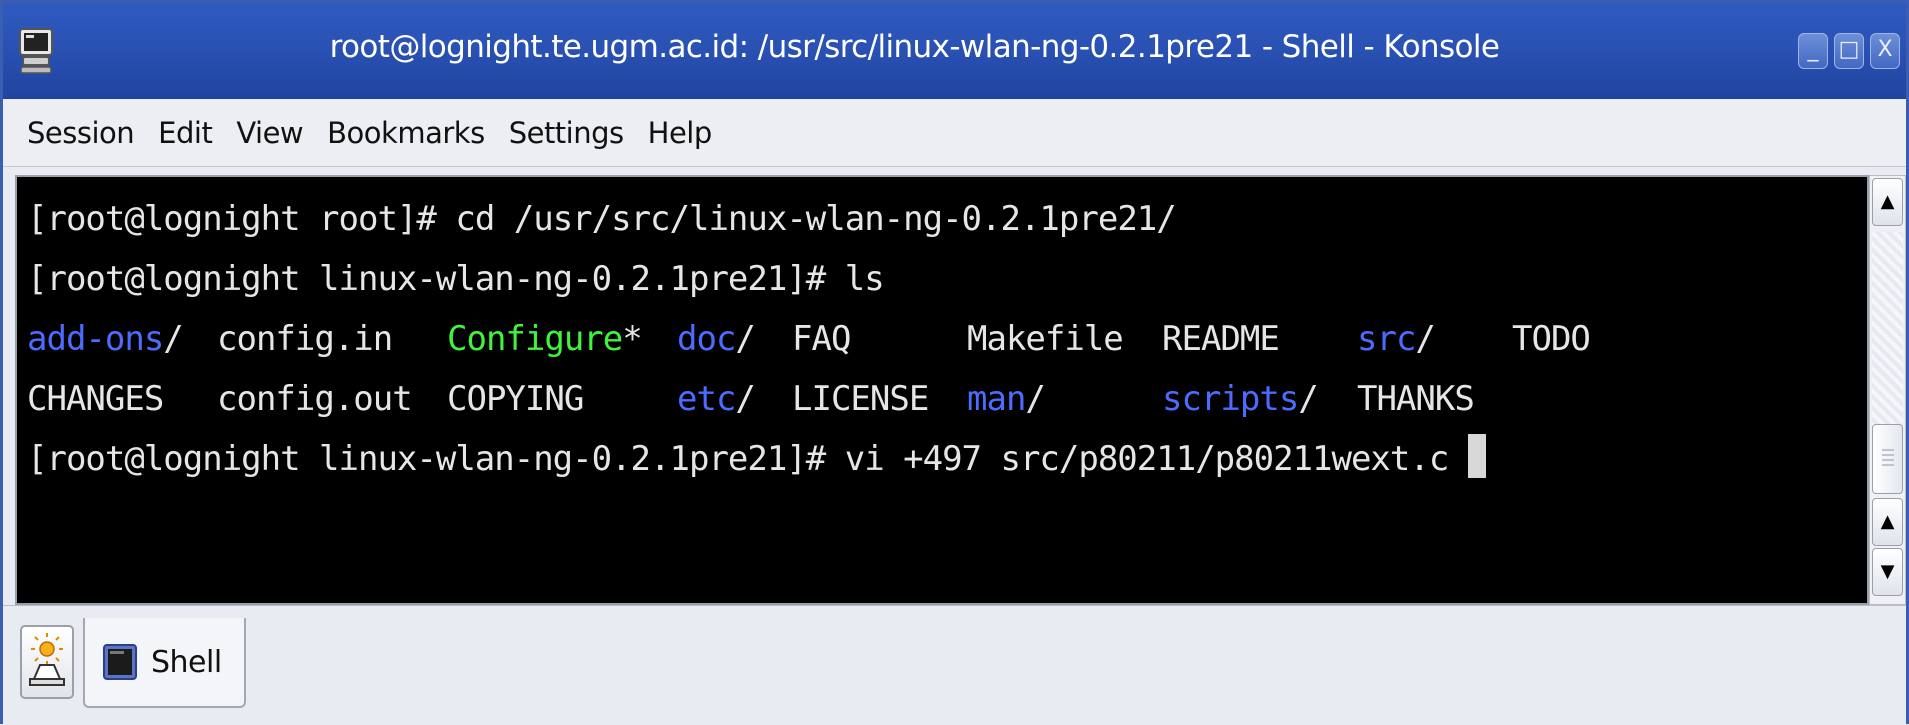 Image resolution: width=1909 pixels, height=725 pixels. I want to click on close-button: X, so click(1885, 51).